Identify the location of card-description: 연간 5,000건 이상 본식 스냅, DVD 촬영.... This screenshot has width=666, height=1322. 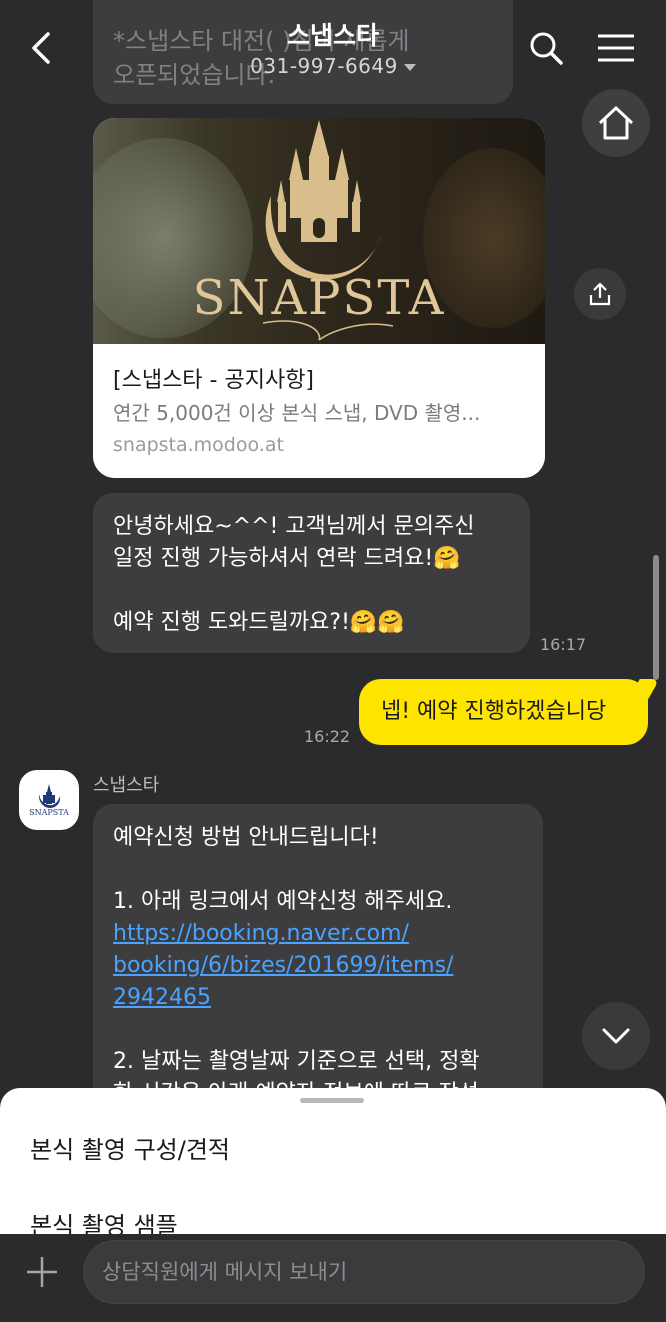
(297, 413).